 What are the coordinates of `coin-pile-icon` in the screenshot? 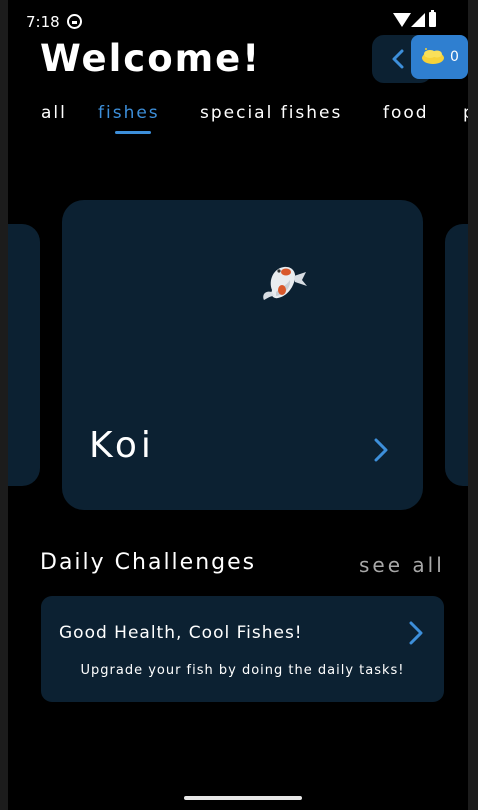 It's located at (433, 56).